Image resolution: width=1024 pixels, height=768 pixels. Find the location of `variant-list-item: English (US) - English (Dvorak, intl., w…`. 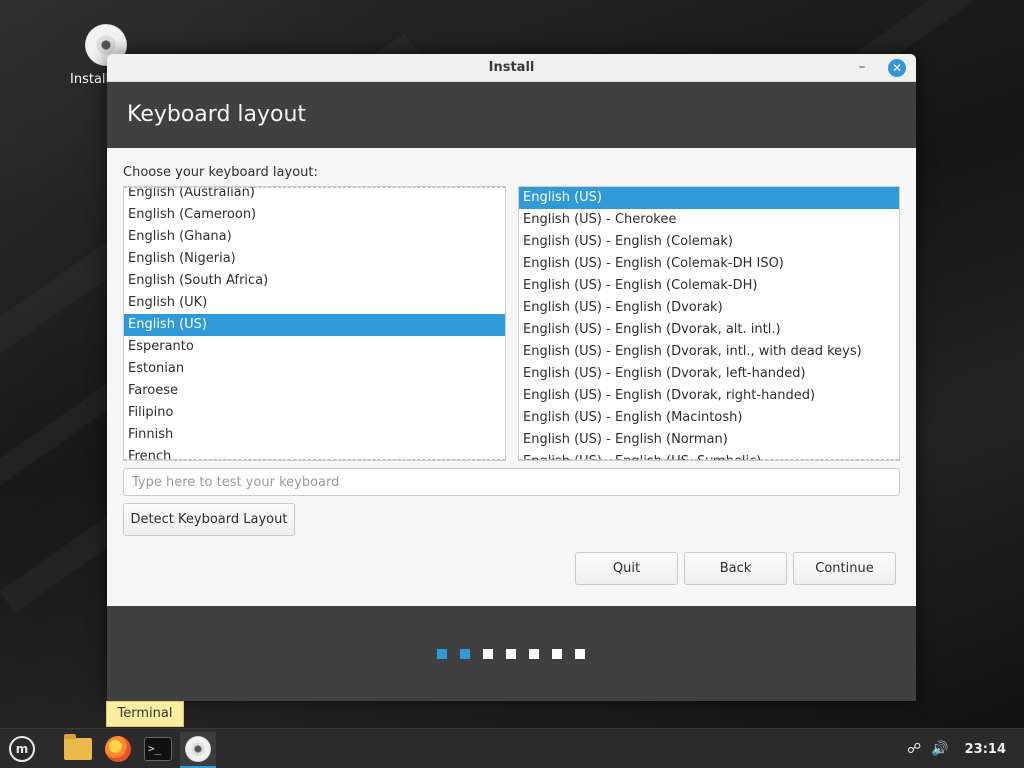

variant-list-item: English (US) - English (Dvorak, intl., w… is located at coordinates (709, 352).